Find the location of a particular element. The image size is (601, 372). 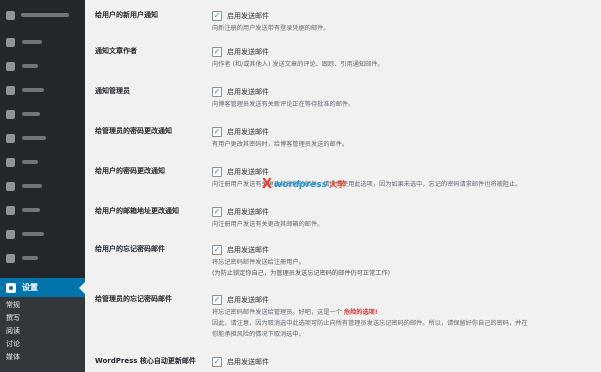

setting-field: ✓ 启用发送邮件 向注册用户发送有关更改其邮箱的邮件。 is located at coordinates (404, 218).